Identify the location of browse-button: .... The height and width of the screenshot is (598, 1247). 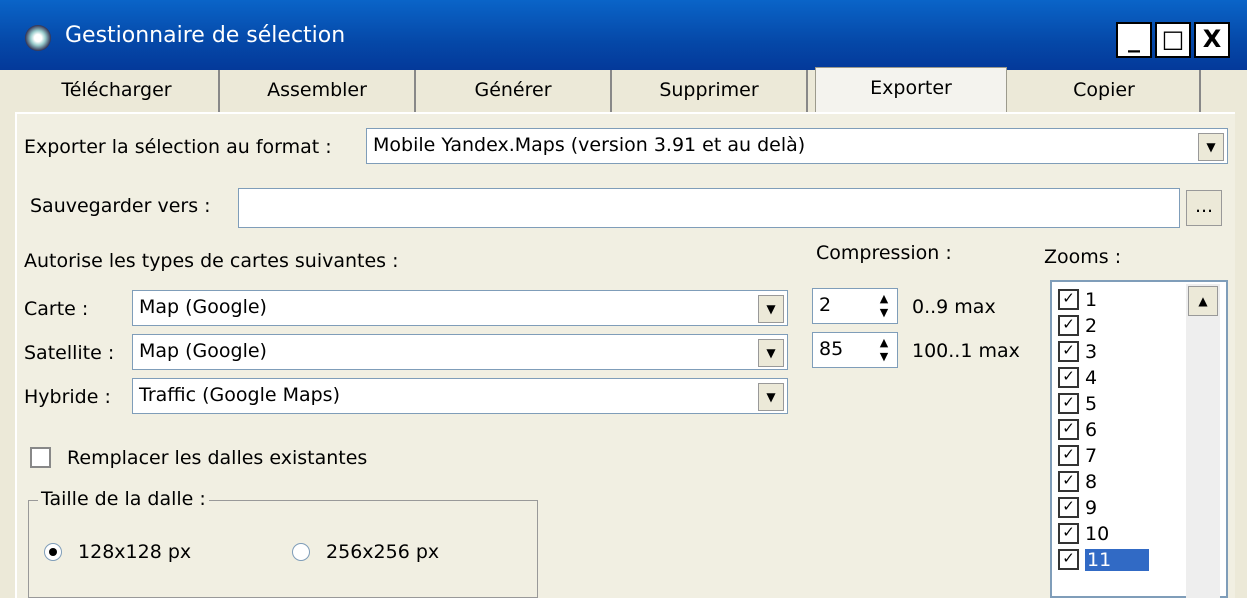
(1204, 208).